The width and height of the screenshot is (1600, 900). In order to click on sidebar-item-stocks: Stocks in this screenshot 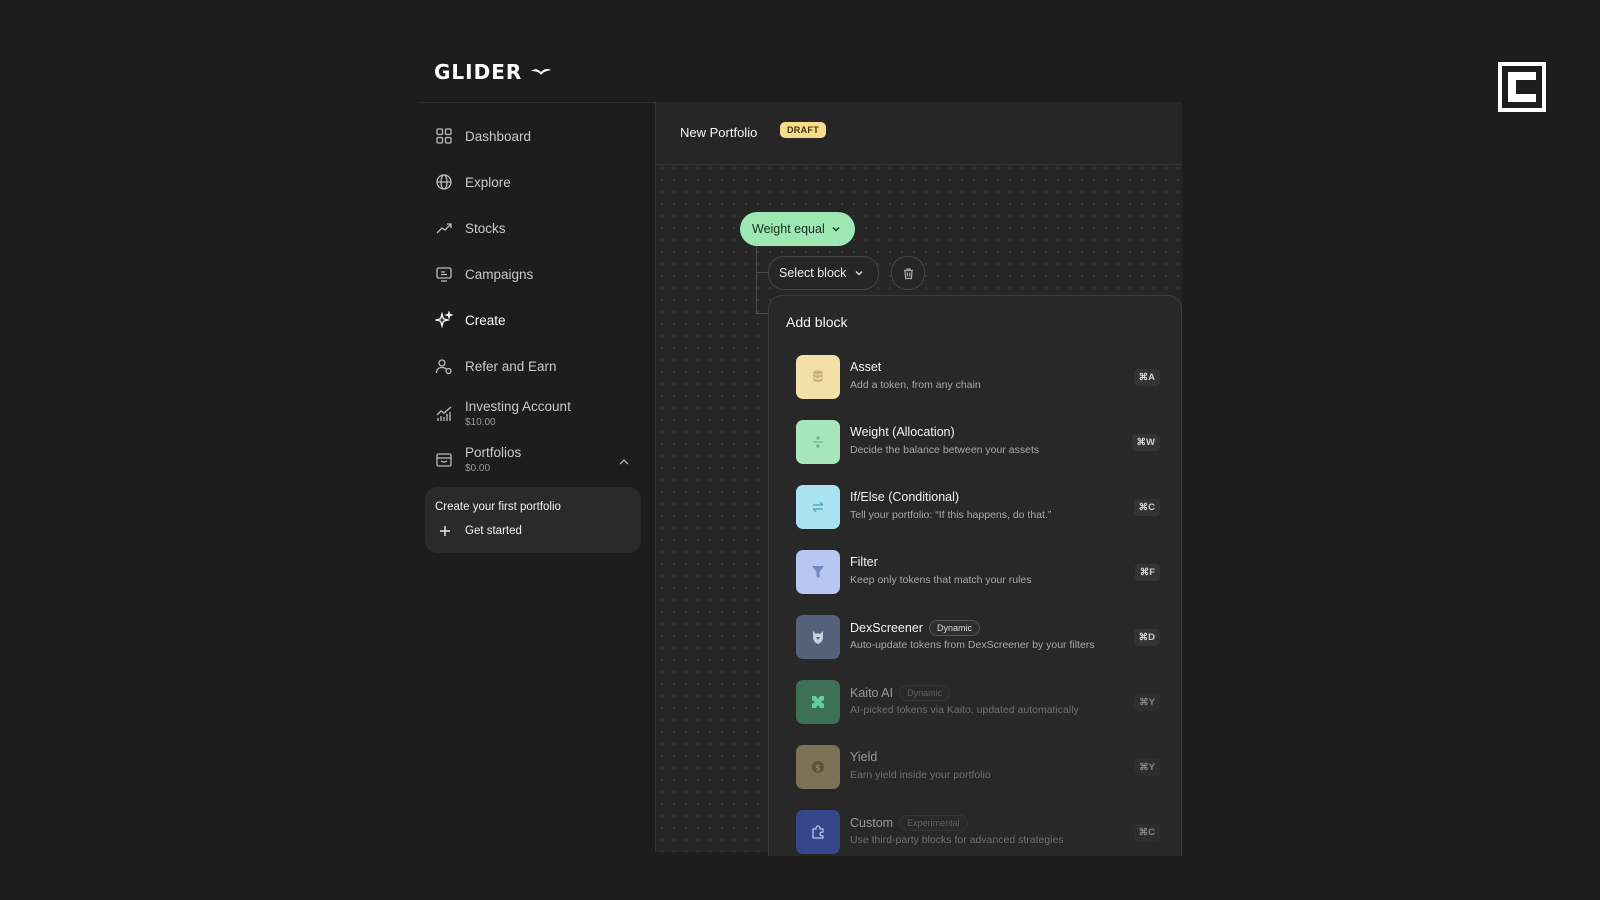, I will do `click(470, 228)`.